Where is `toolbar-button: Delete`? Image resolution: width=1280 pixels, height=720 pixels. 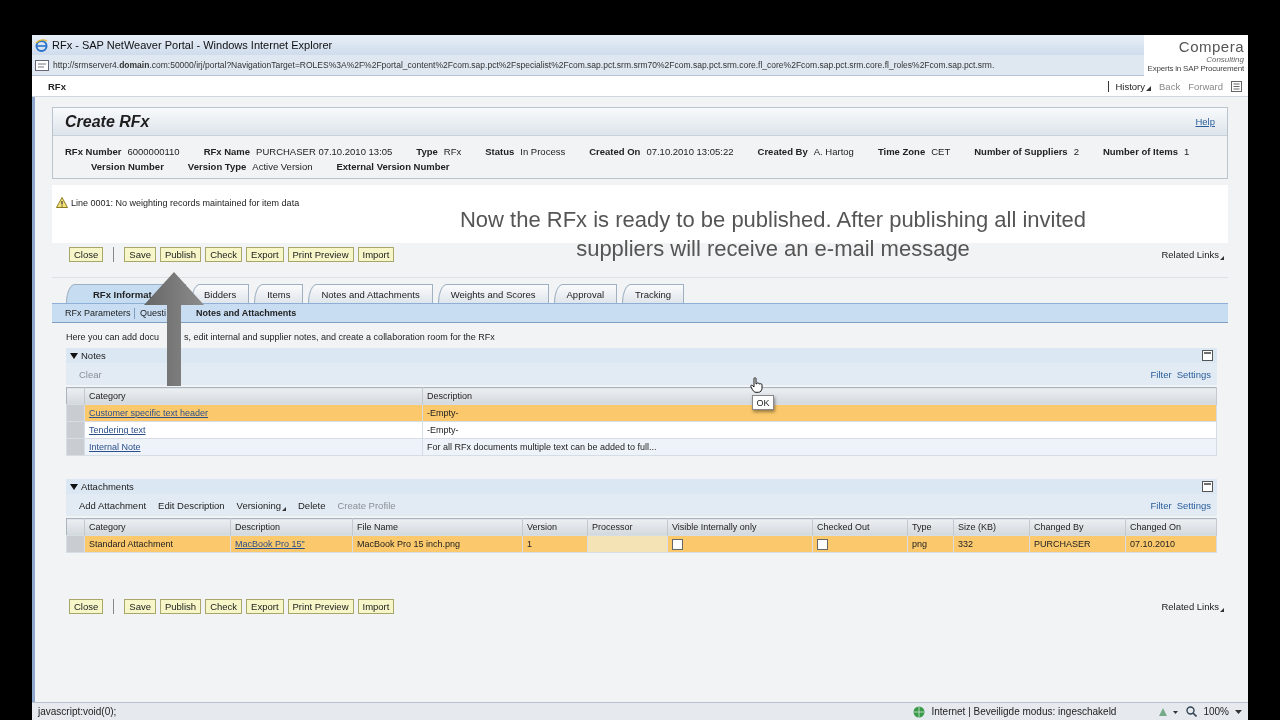 toolbar-button: Delete is located at coordinates (312, 505).